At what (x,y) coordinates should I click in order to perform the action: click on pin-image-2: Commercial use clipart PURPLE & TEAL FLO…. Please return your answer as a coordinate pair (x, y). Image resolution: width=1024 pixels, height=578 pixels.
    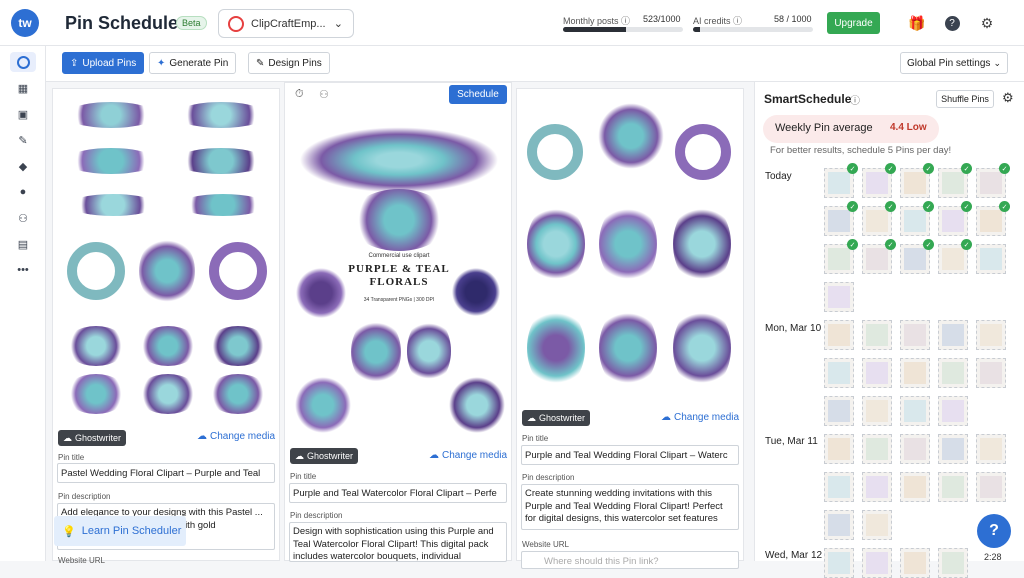
    Looking at the image, I should click on (399, 282).